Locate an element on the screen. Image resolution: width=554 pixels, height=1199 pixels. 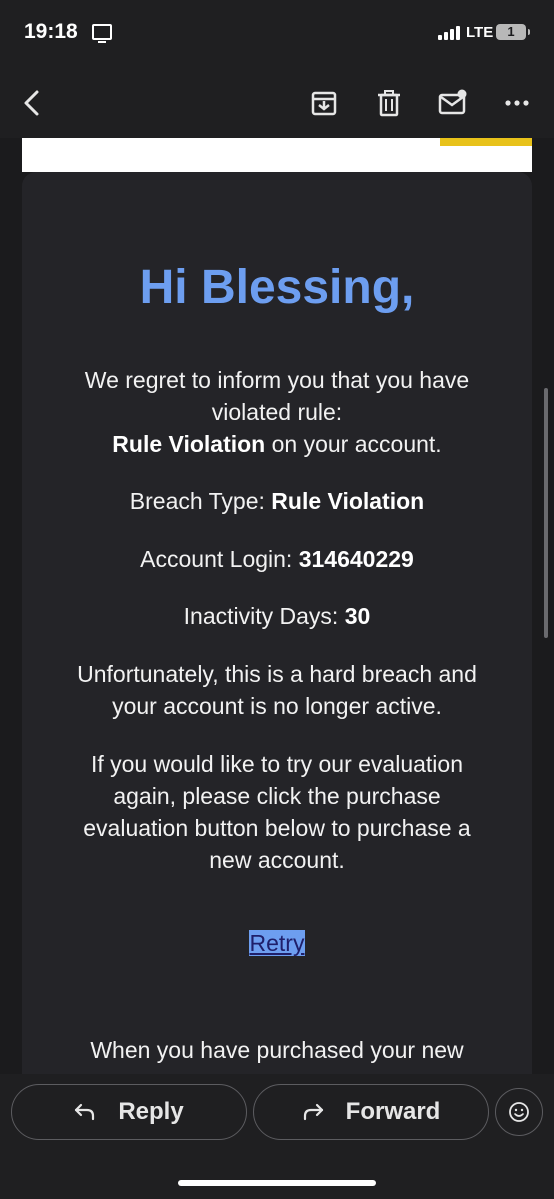
reply-label: Reply is located at coordinates (151, 1111).